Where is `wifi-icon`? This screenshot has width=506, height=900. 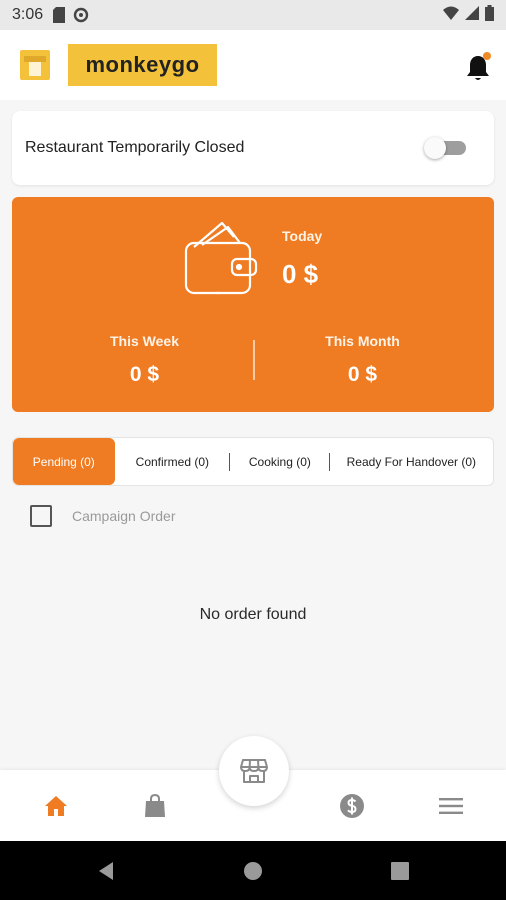
wifi-icon is located at coordinates (451, 15).